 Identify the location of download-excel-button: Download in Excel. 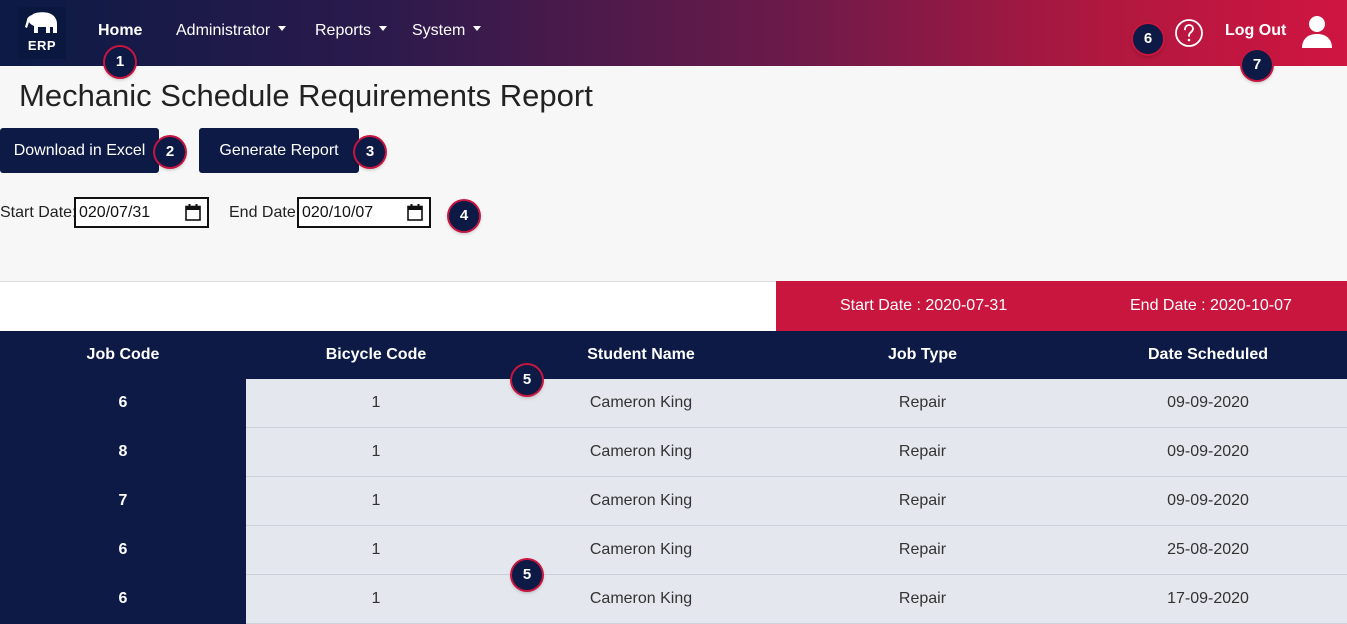
(79, 150).